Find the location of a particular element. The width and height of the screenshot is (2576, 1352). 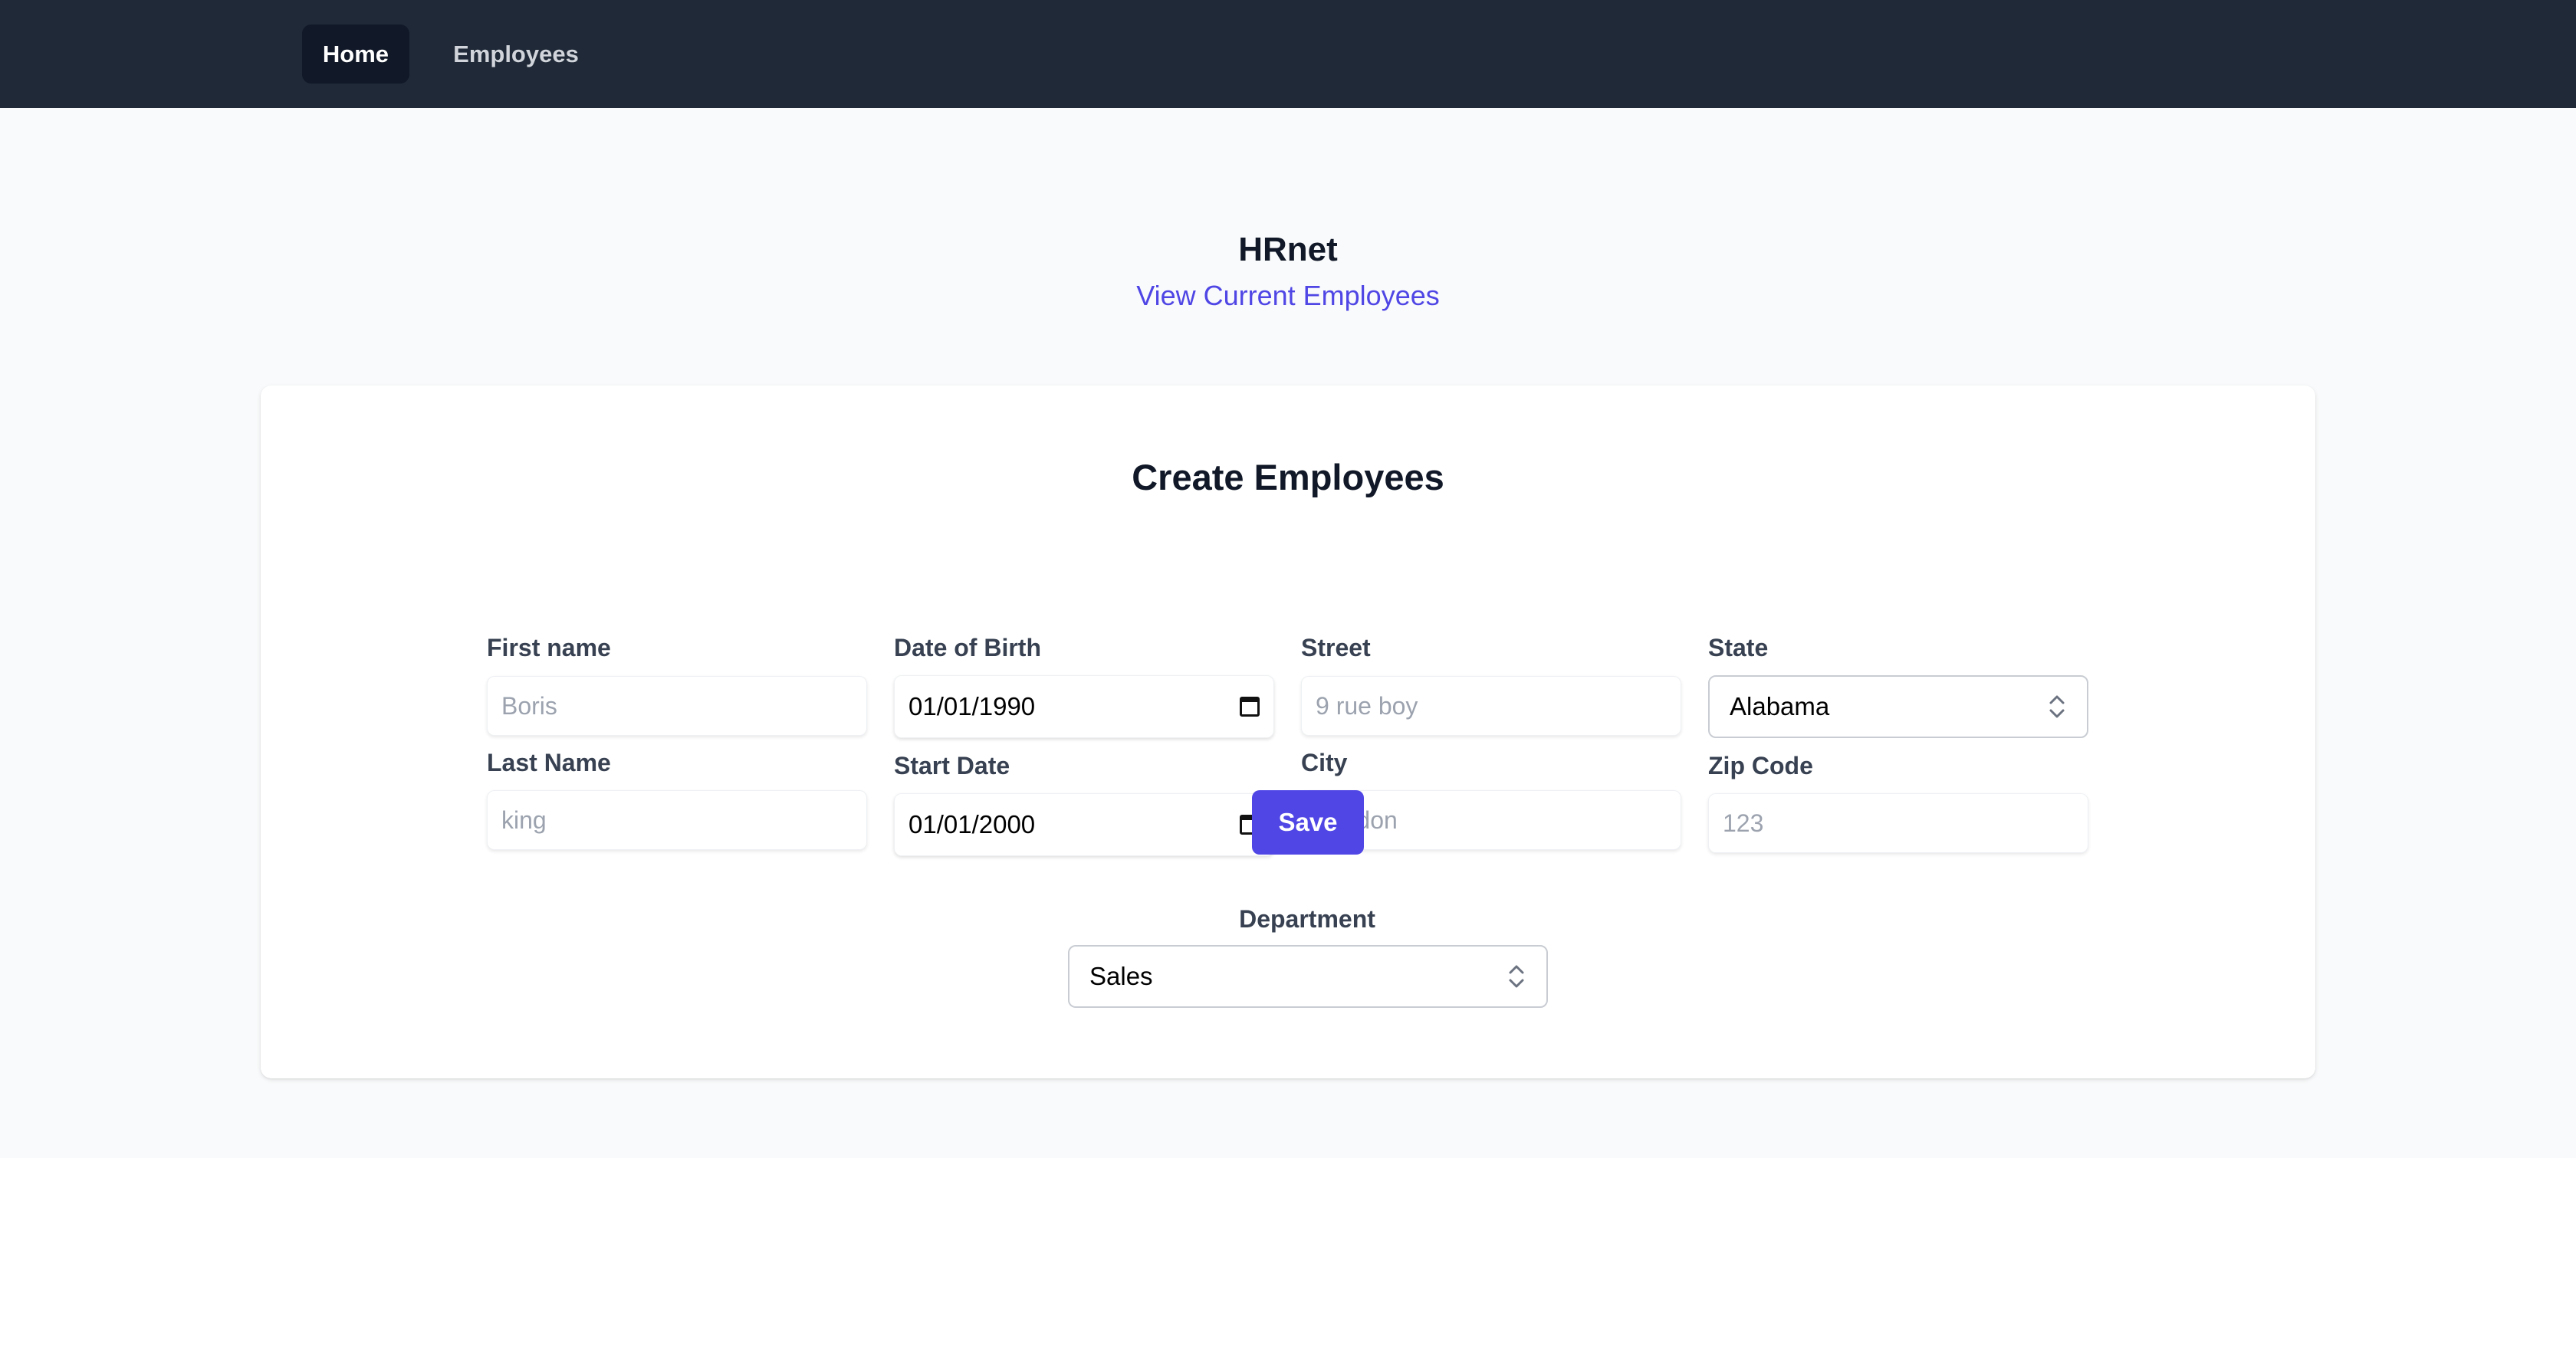

zip-code-label: Zip Code is located at coordinates (1761, 765).